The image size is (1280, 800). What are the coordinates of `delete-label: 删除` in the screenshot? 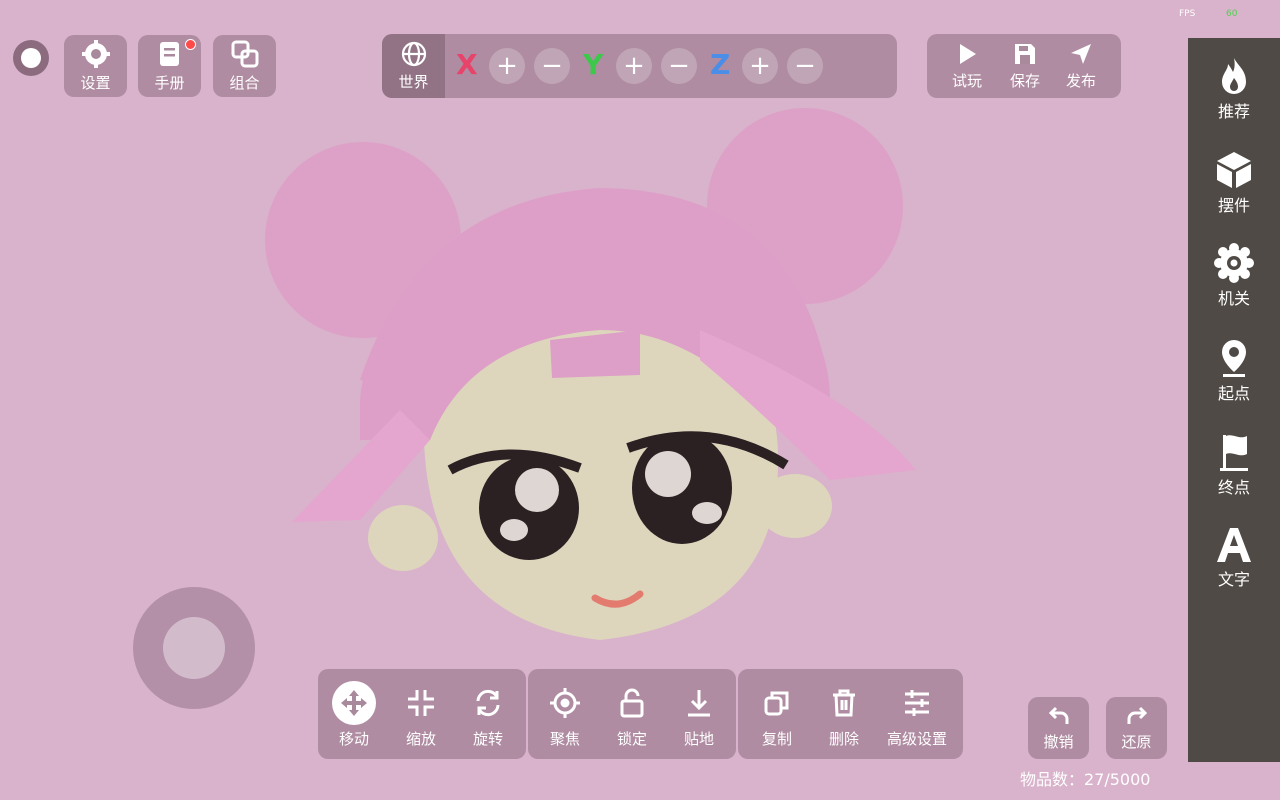 It's located at (843, 739).